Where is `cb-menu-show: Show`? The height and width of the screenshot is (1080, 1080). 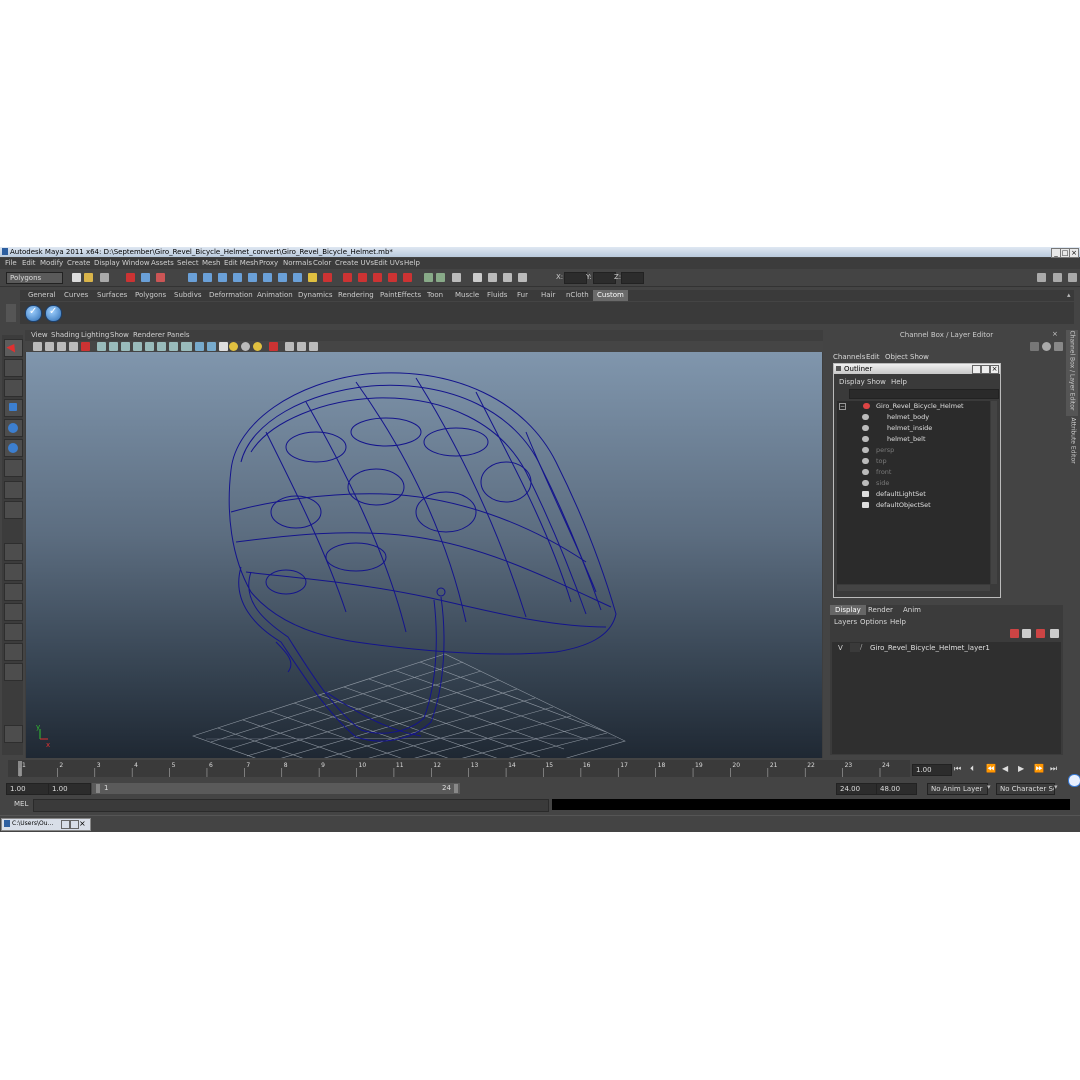 cb-menu-show: Show is located at coordinates (919, 357).